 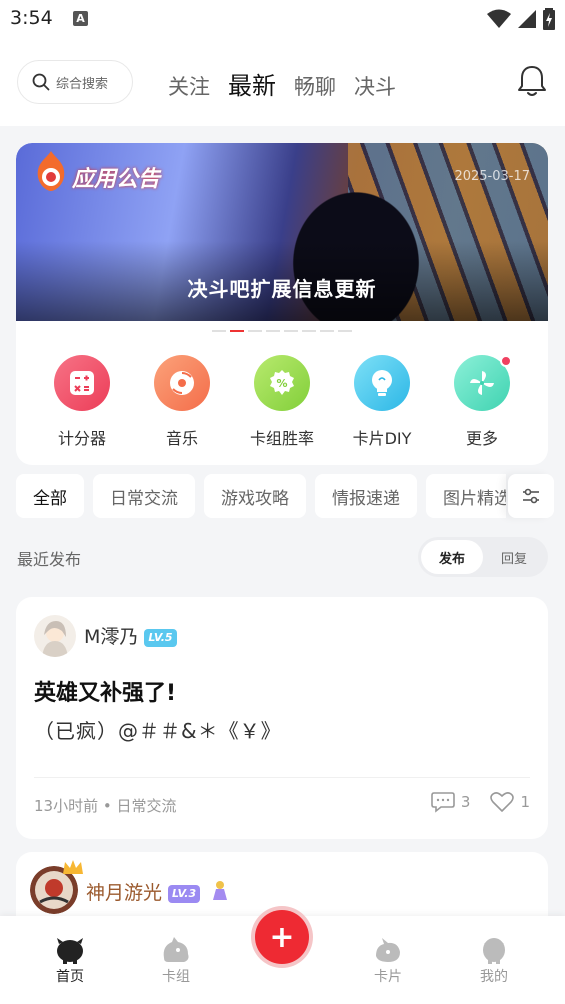 I want to click on nav-home: 首页, so click(x=70, y=961).